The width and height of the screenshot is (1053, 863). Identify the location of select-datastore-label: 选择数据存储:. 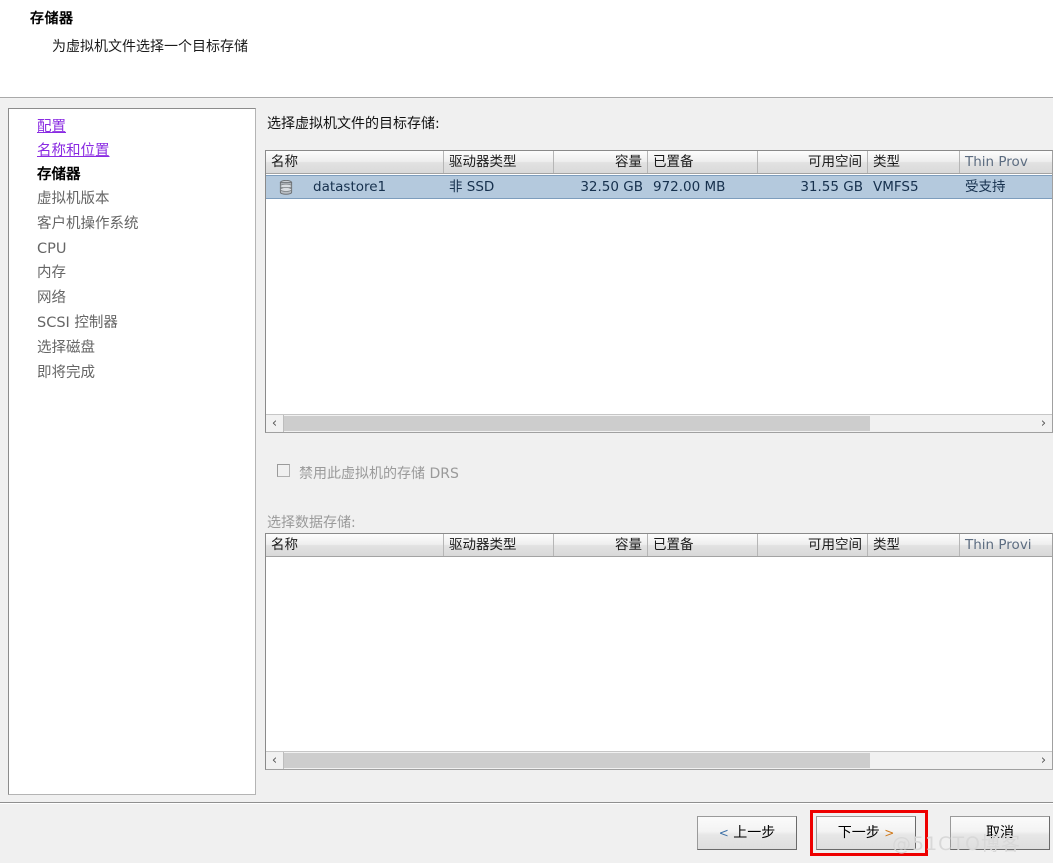
(311, 523).